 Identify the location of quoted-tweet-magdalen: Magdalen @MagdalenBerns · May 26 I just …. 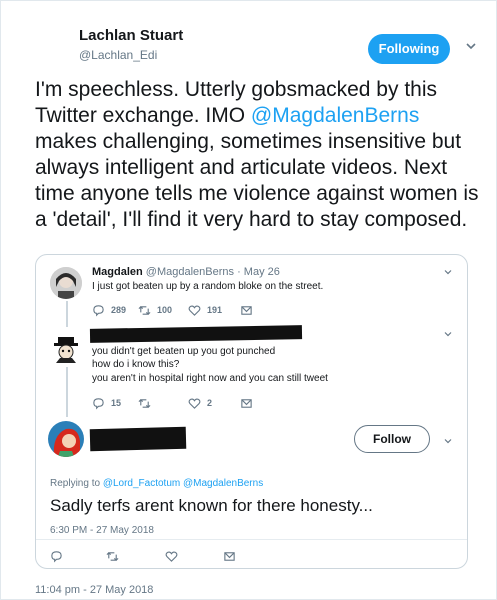
(251, 289).